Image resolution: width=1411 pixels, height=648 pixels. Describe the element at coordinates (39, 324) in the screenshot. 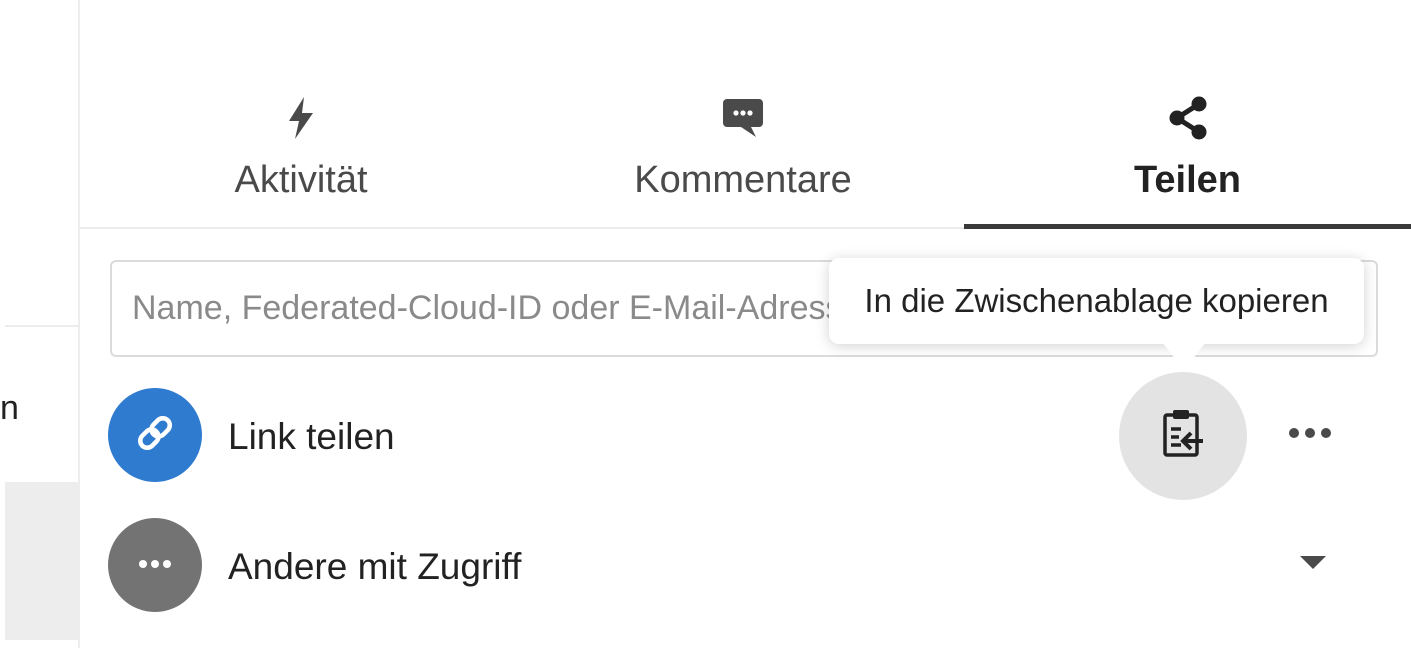

I see `file-list-strip: n` at that location.